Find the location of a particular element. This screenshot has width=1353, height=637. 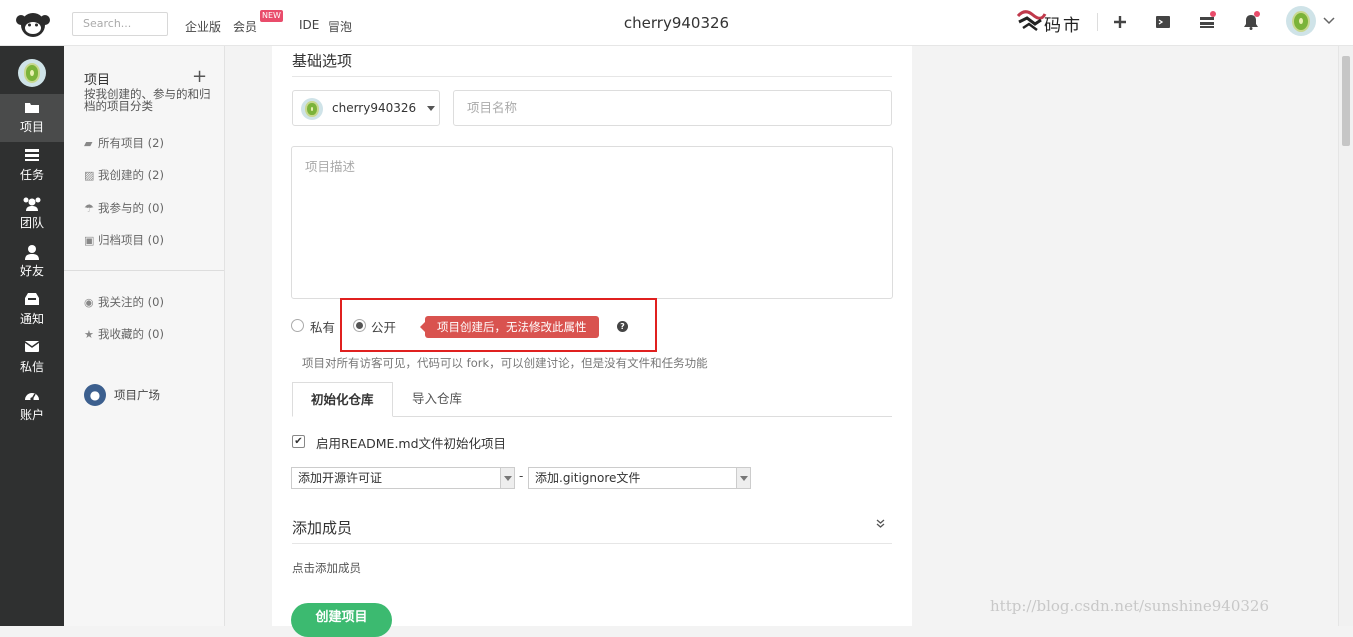

main-nav: 项目 任务 团队 好友 通知 私信 账户 is located at coordinates (32, 336).